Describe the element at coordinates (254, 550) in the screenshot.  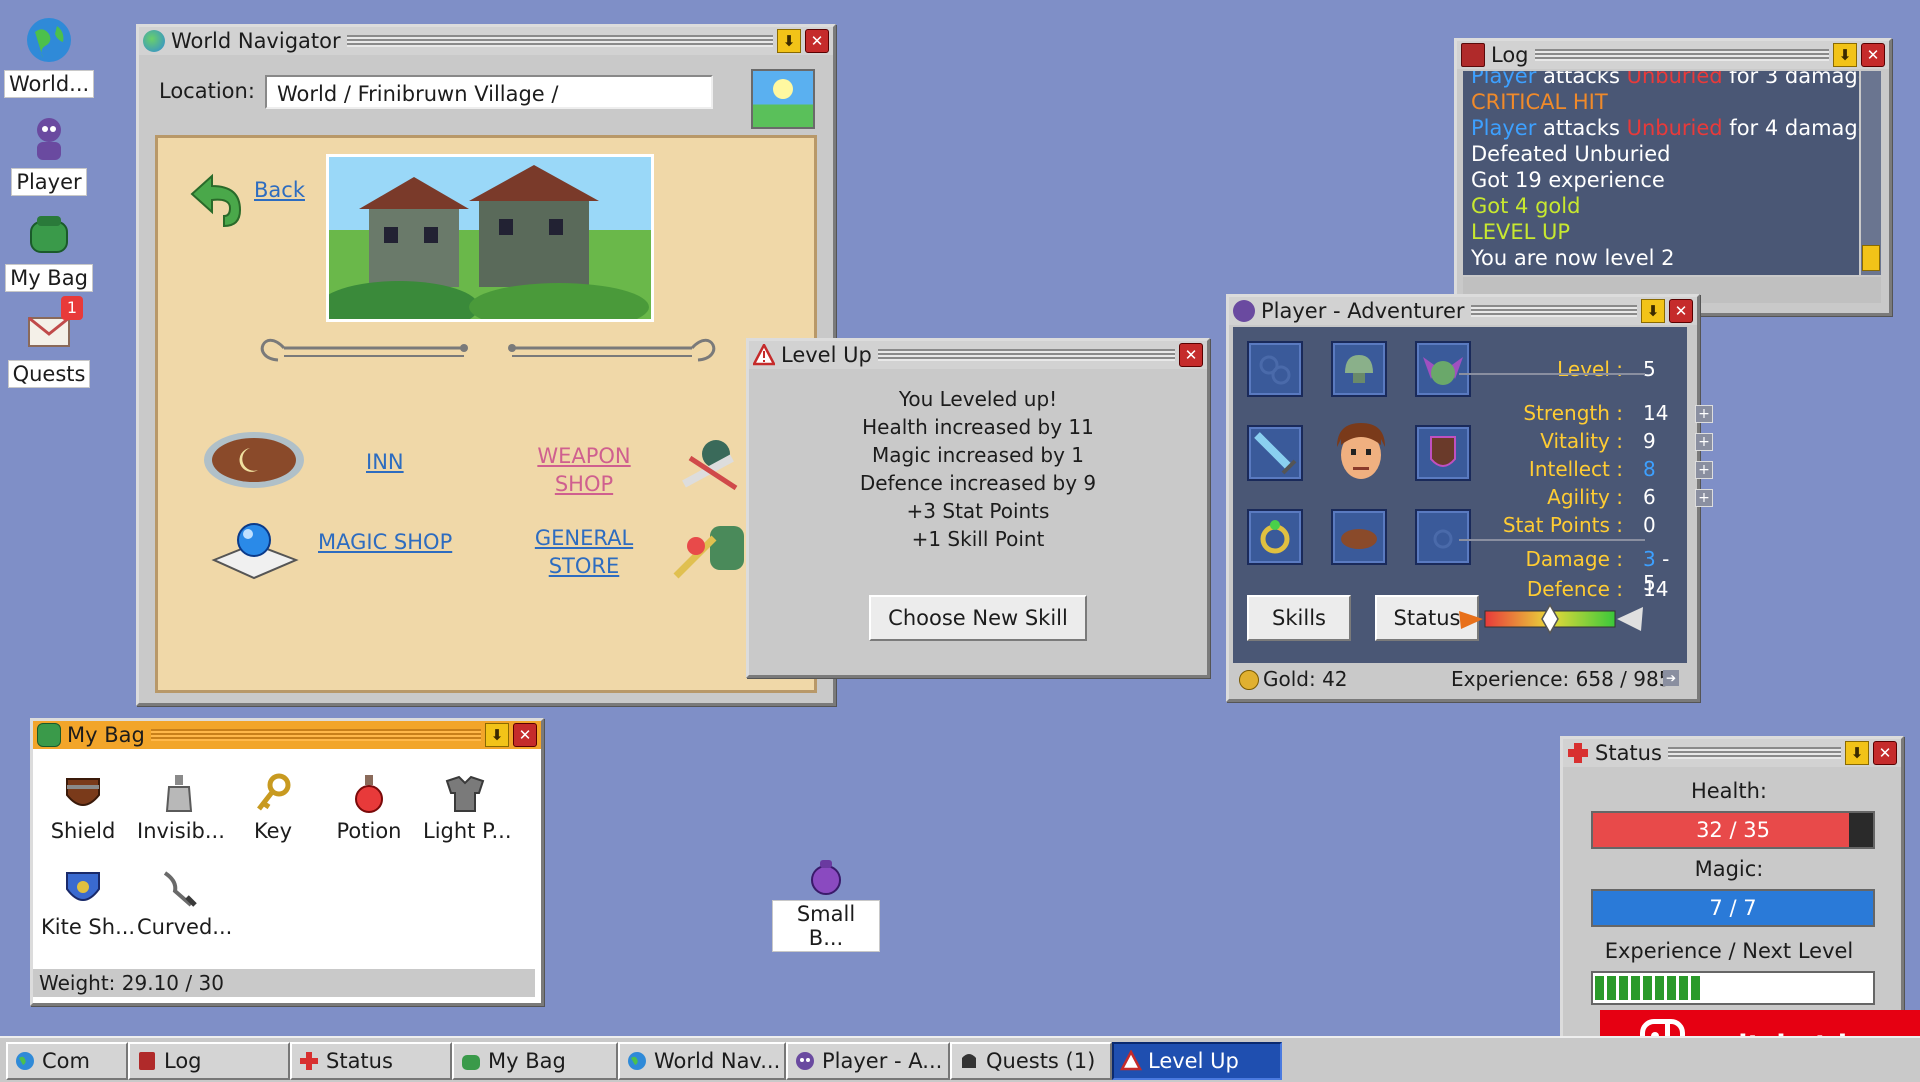
I see `spellbook-icon` at that location.